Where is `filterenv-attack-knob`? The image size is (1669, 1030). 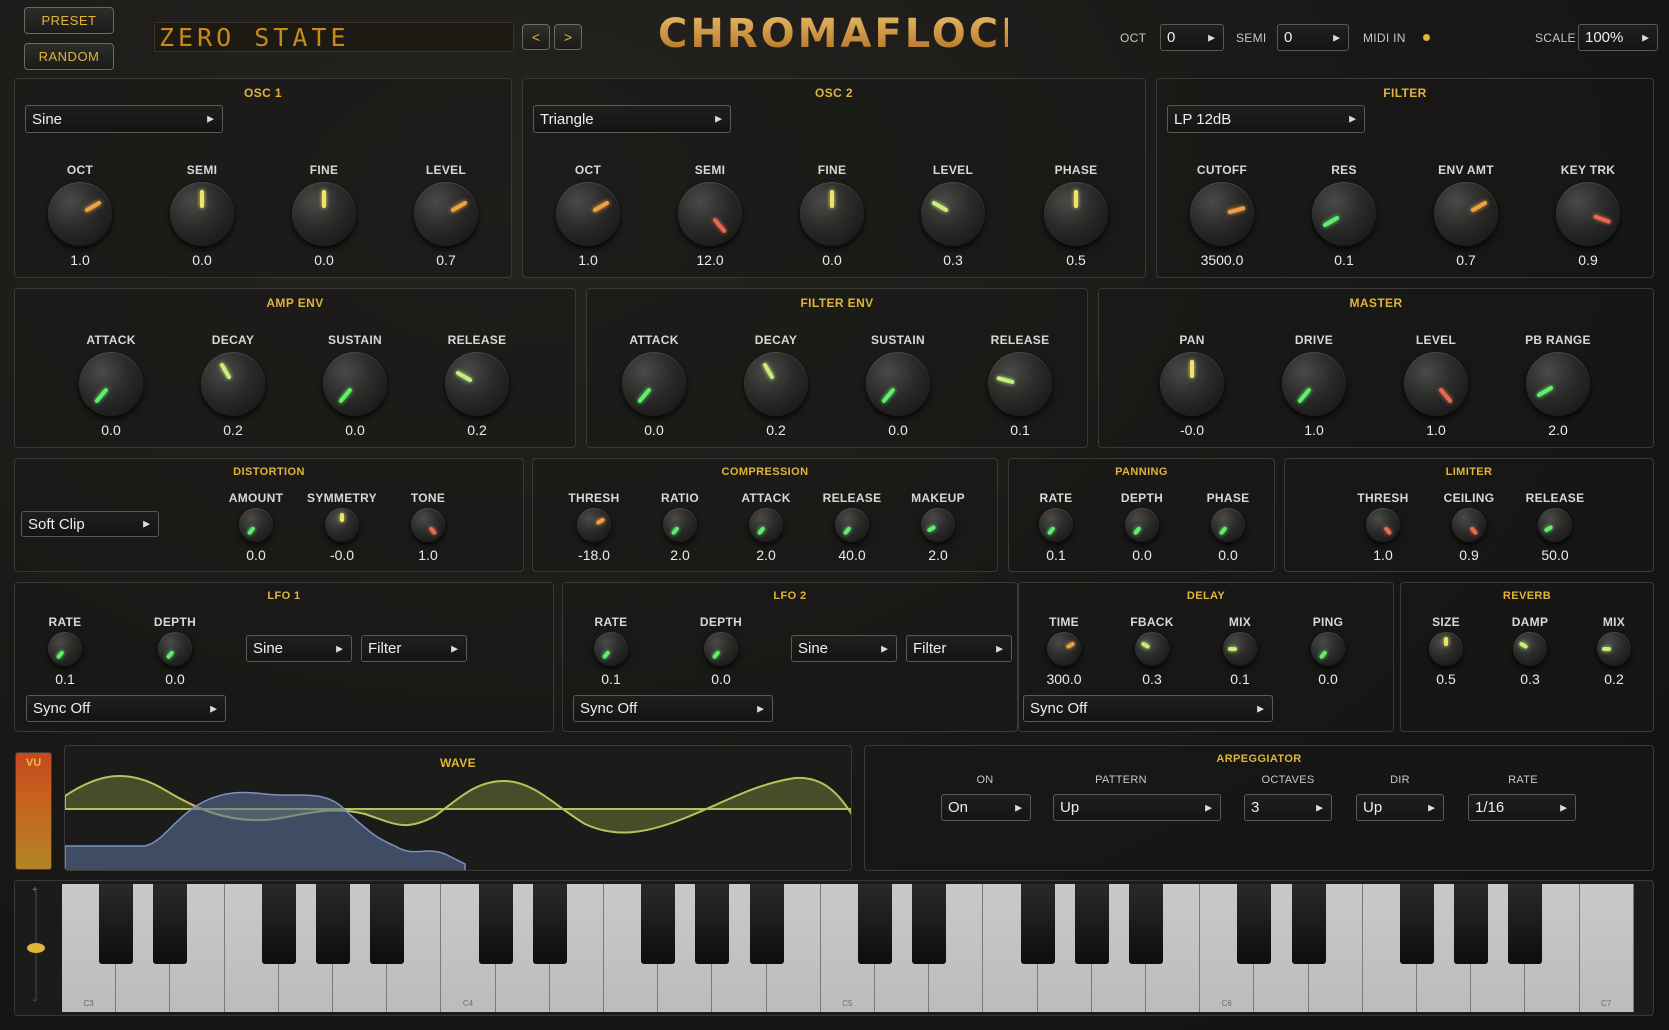
filterenv-attack-knob is located at coordinates (654, 384).